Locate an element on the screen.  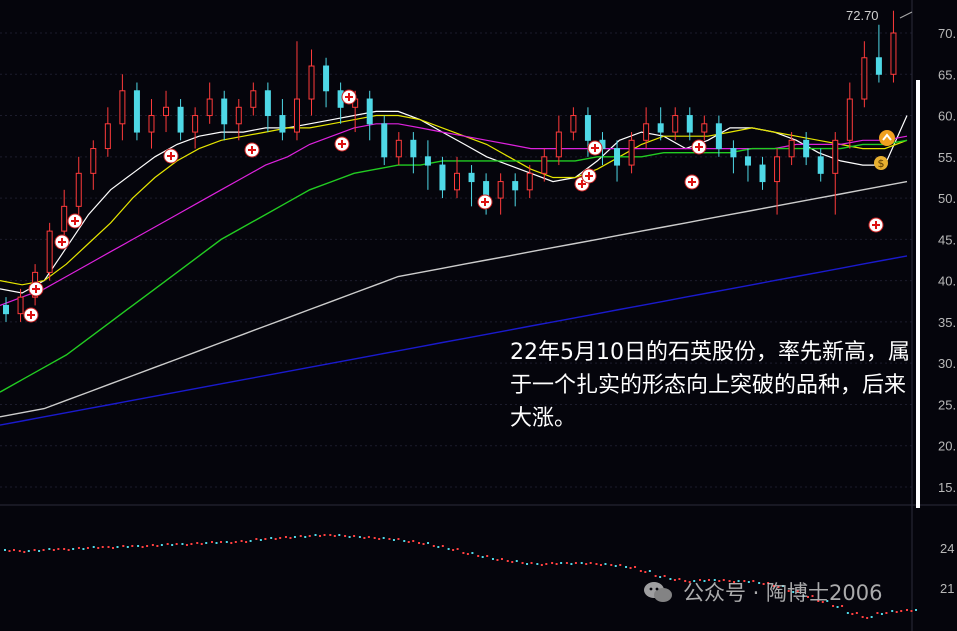
indicator-tick-label: 24 is located at coordinates (947, 548).